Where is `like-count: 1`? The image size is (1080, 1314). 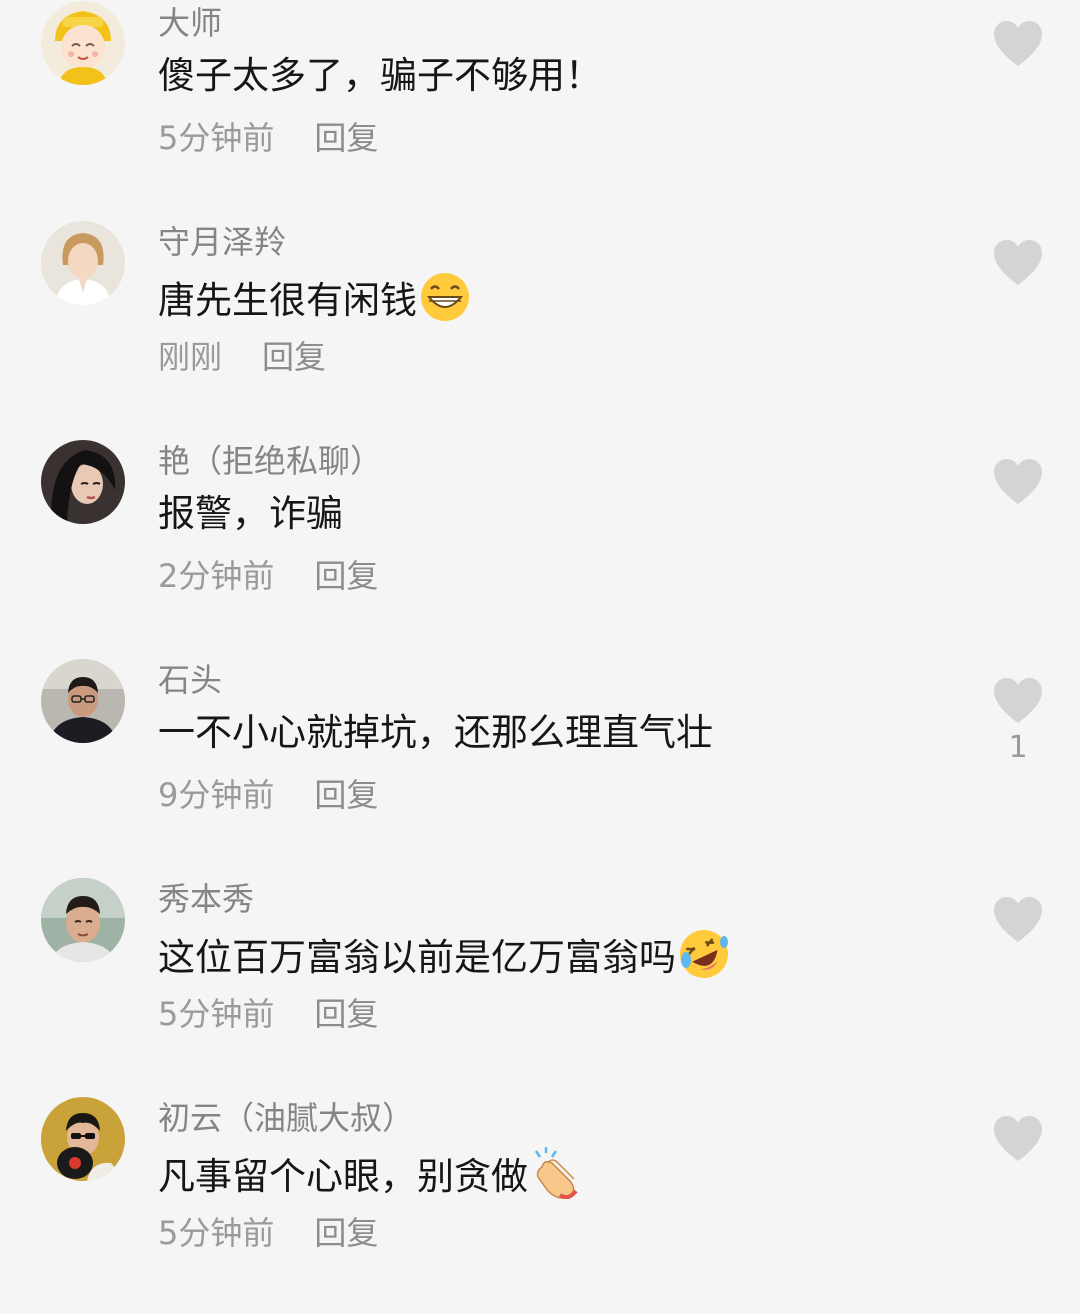 like-count: 1 is located at coordinates (1018, 747).